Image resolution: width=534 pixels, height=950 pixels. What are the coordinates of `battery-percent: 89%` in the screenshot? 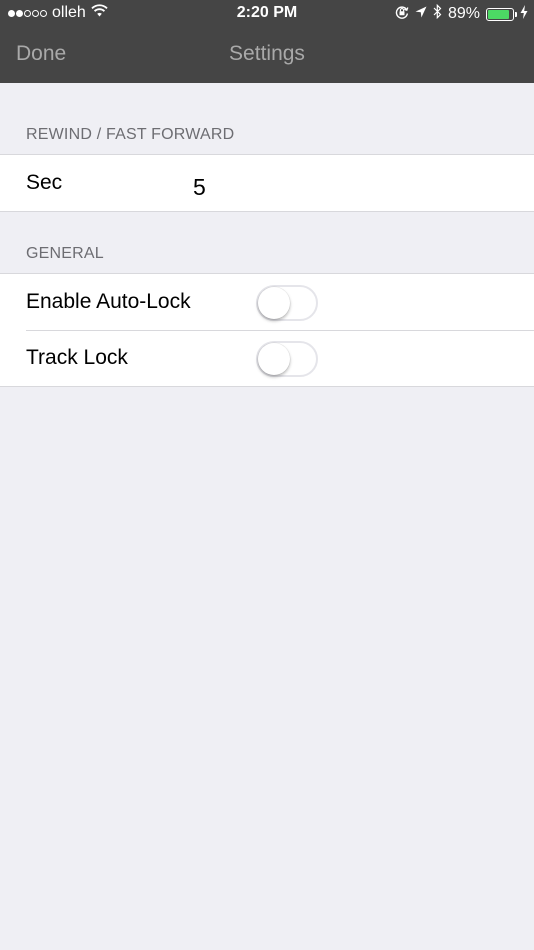 It's located at (463, 13).